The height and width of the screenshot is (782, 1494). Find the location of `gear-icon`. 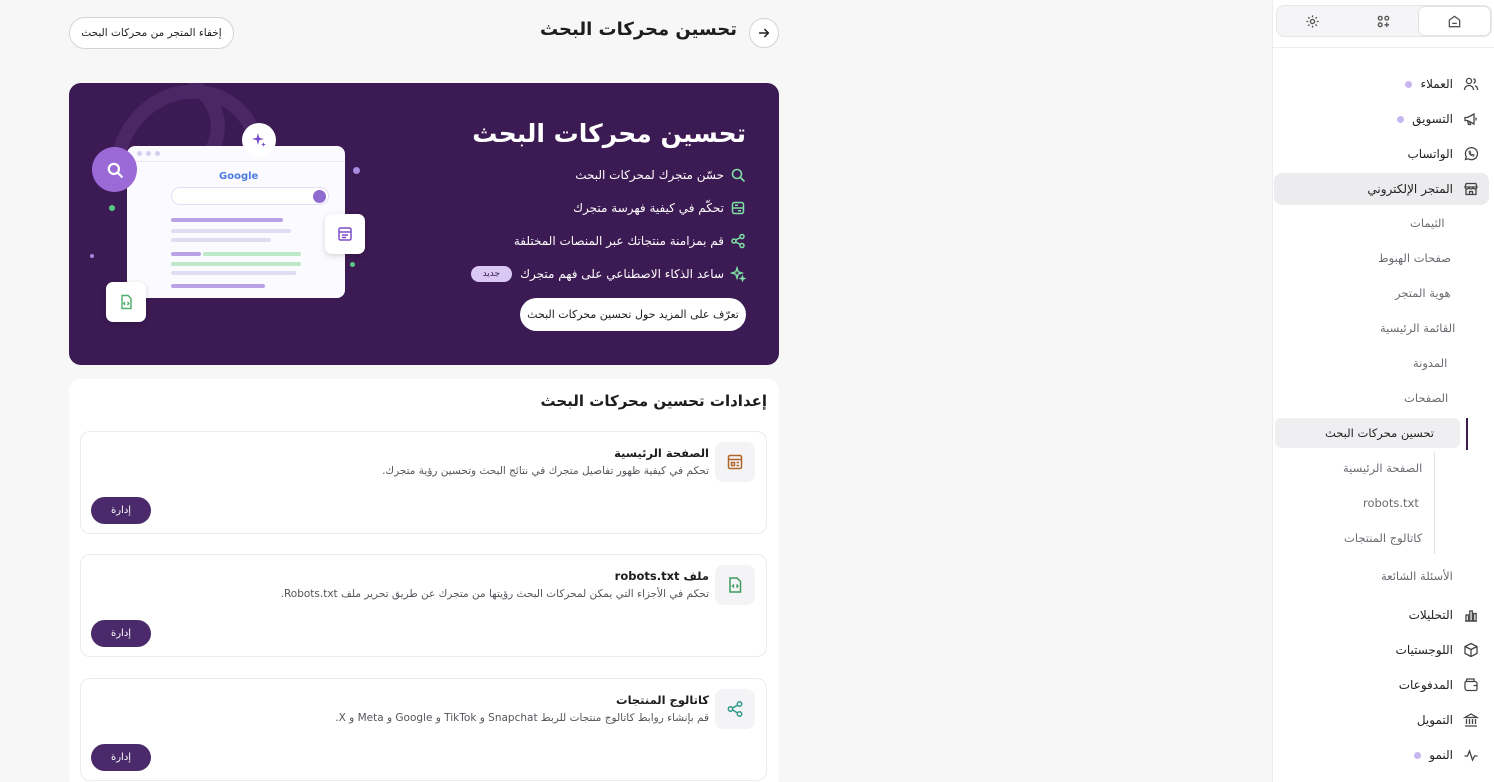

gear-icon is located at coordinates (1312, 21).